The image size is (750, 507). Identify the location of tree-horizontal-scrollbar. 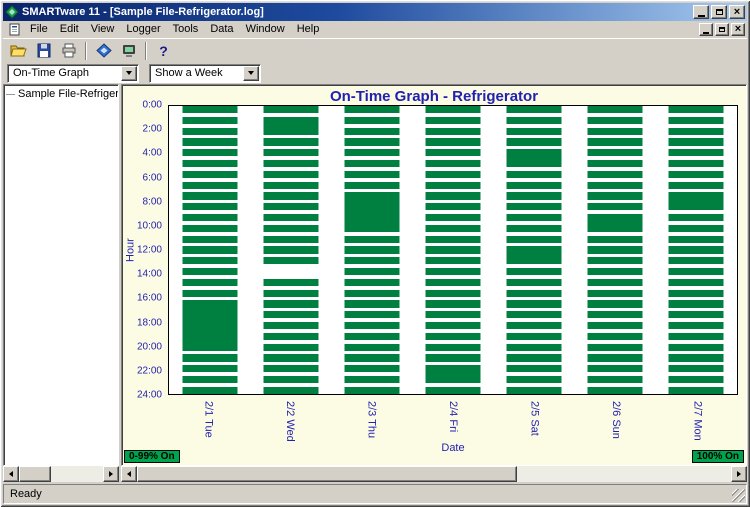
(61, 474).